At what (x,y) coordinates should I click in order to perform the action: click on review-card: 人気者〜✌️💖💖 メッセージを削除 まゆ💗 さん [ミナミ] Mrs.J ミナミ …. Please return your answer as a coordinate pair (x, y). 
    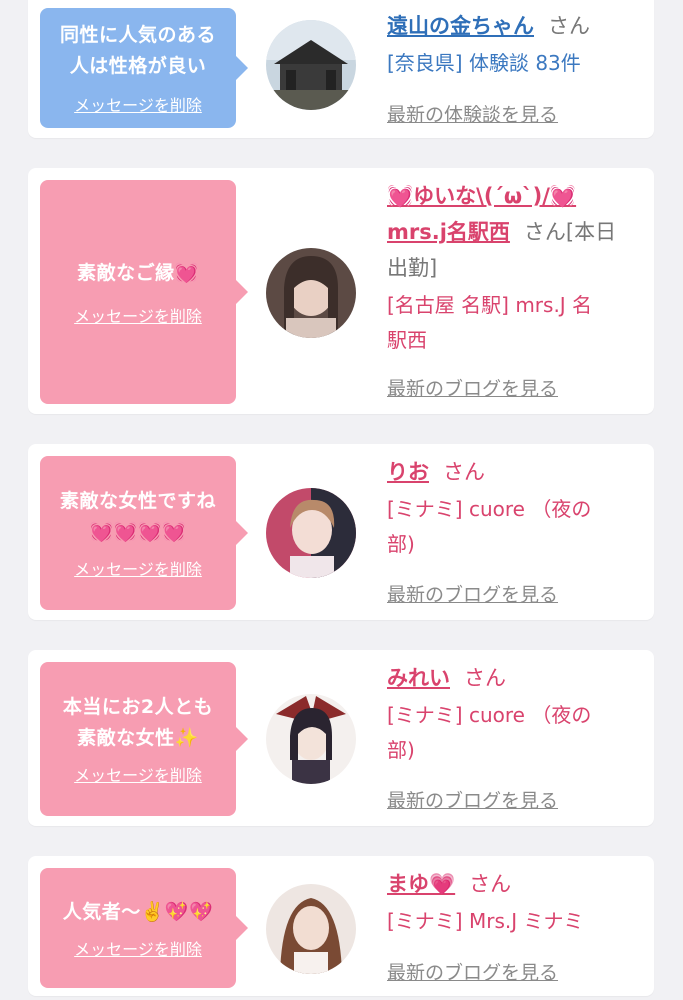
    Looking at the image, I should click on (341, 926).